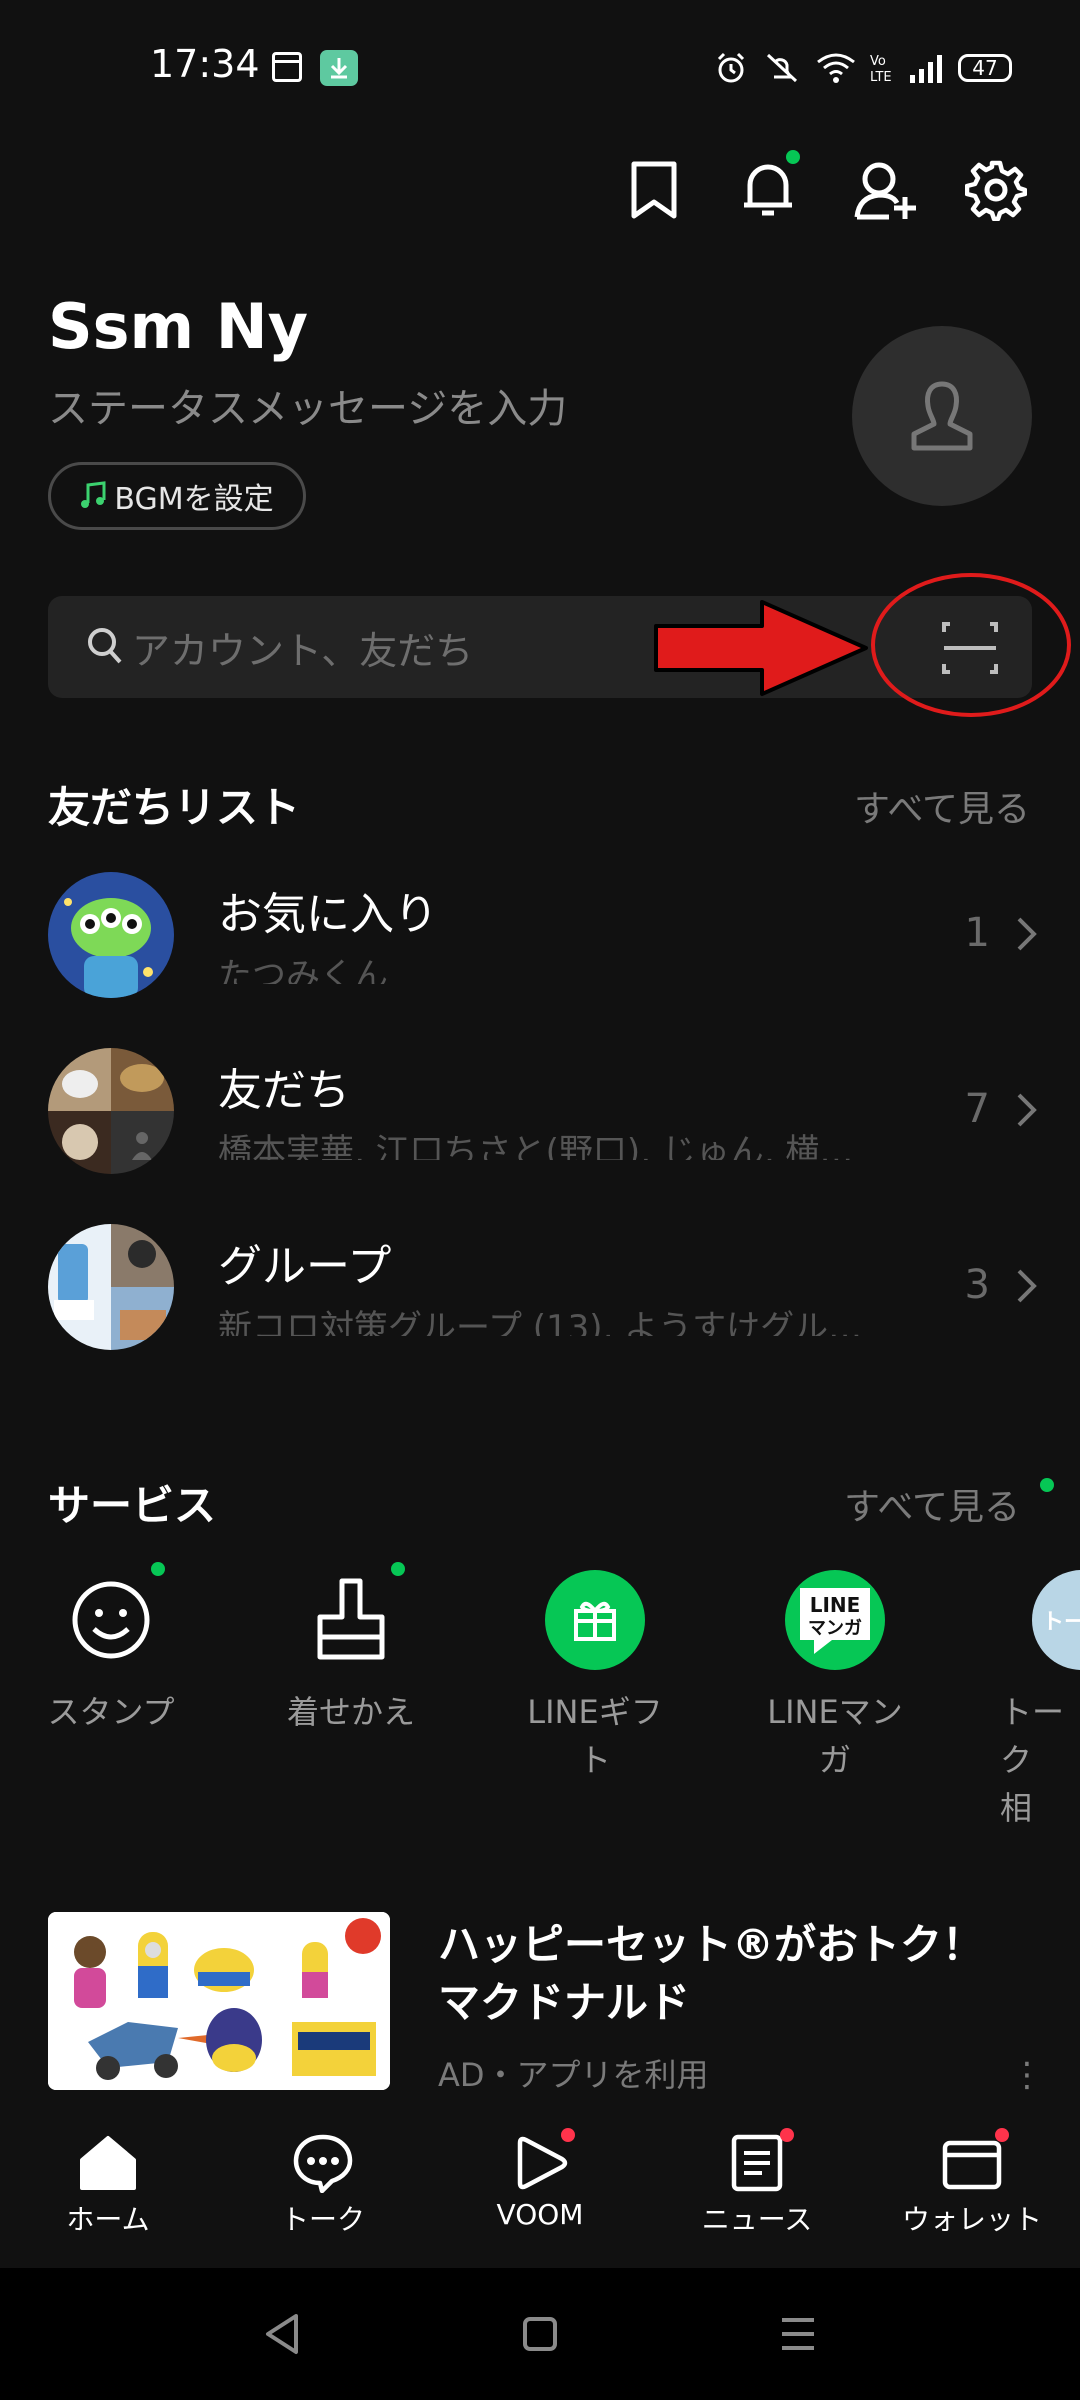  Describe the element at coordinates (996, 190) in the screenshot. I see `settings-gear-icon` at that location.